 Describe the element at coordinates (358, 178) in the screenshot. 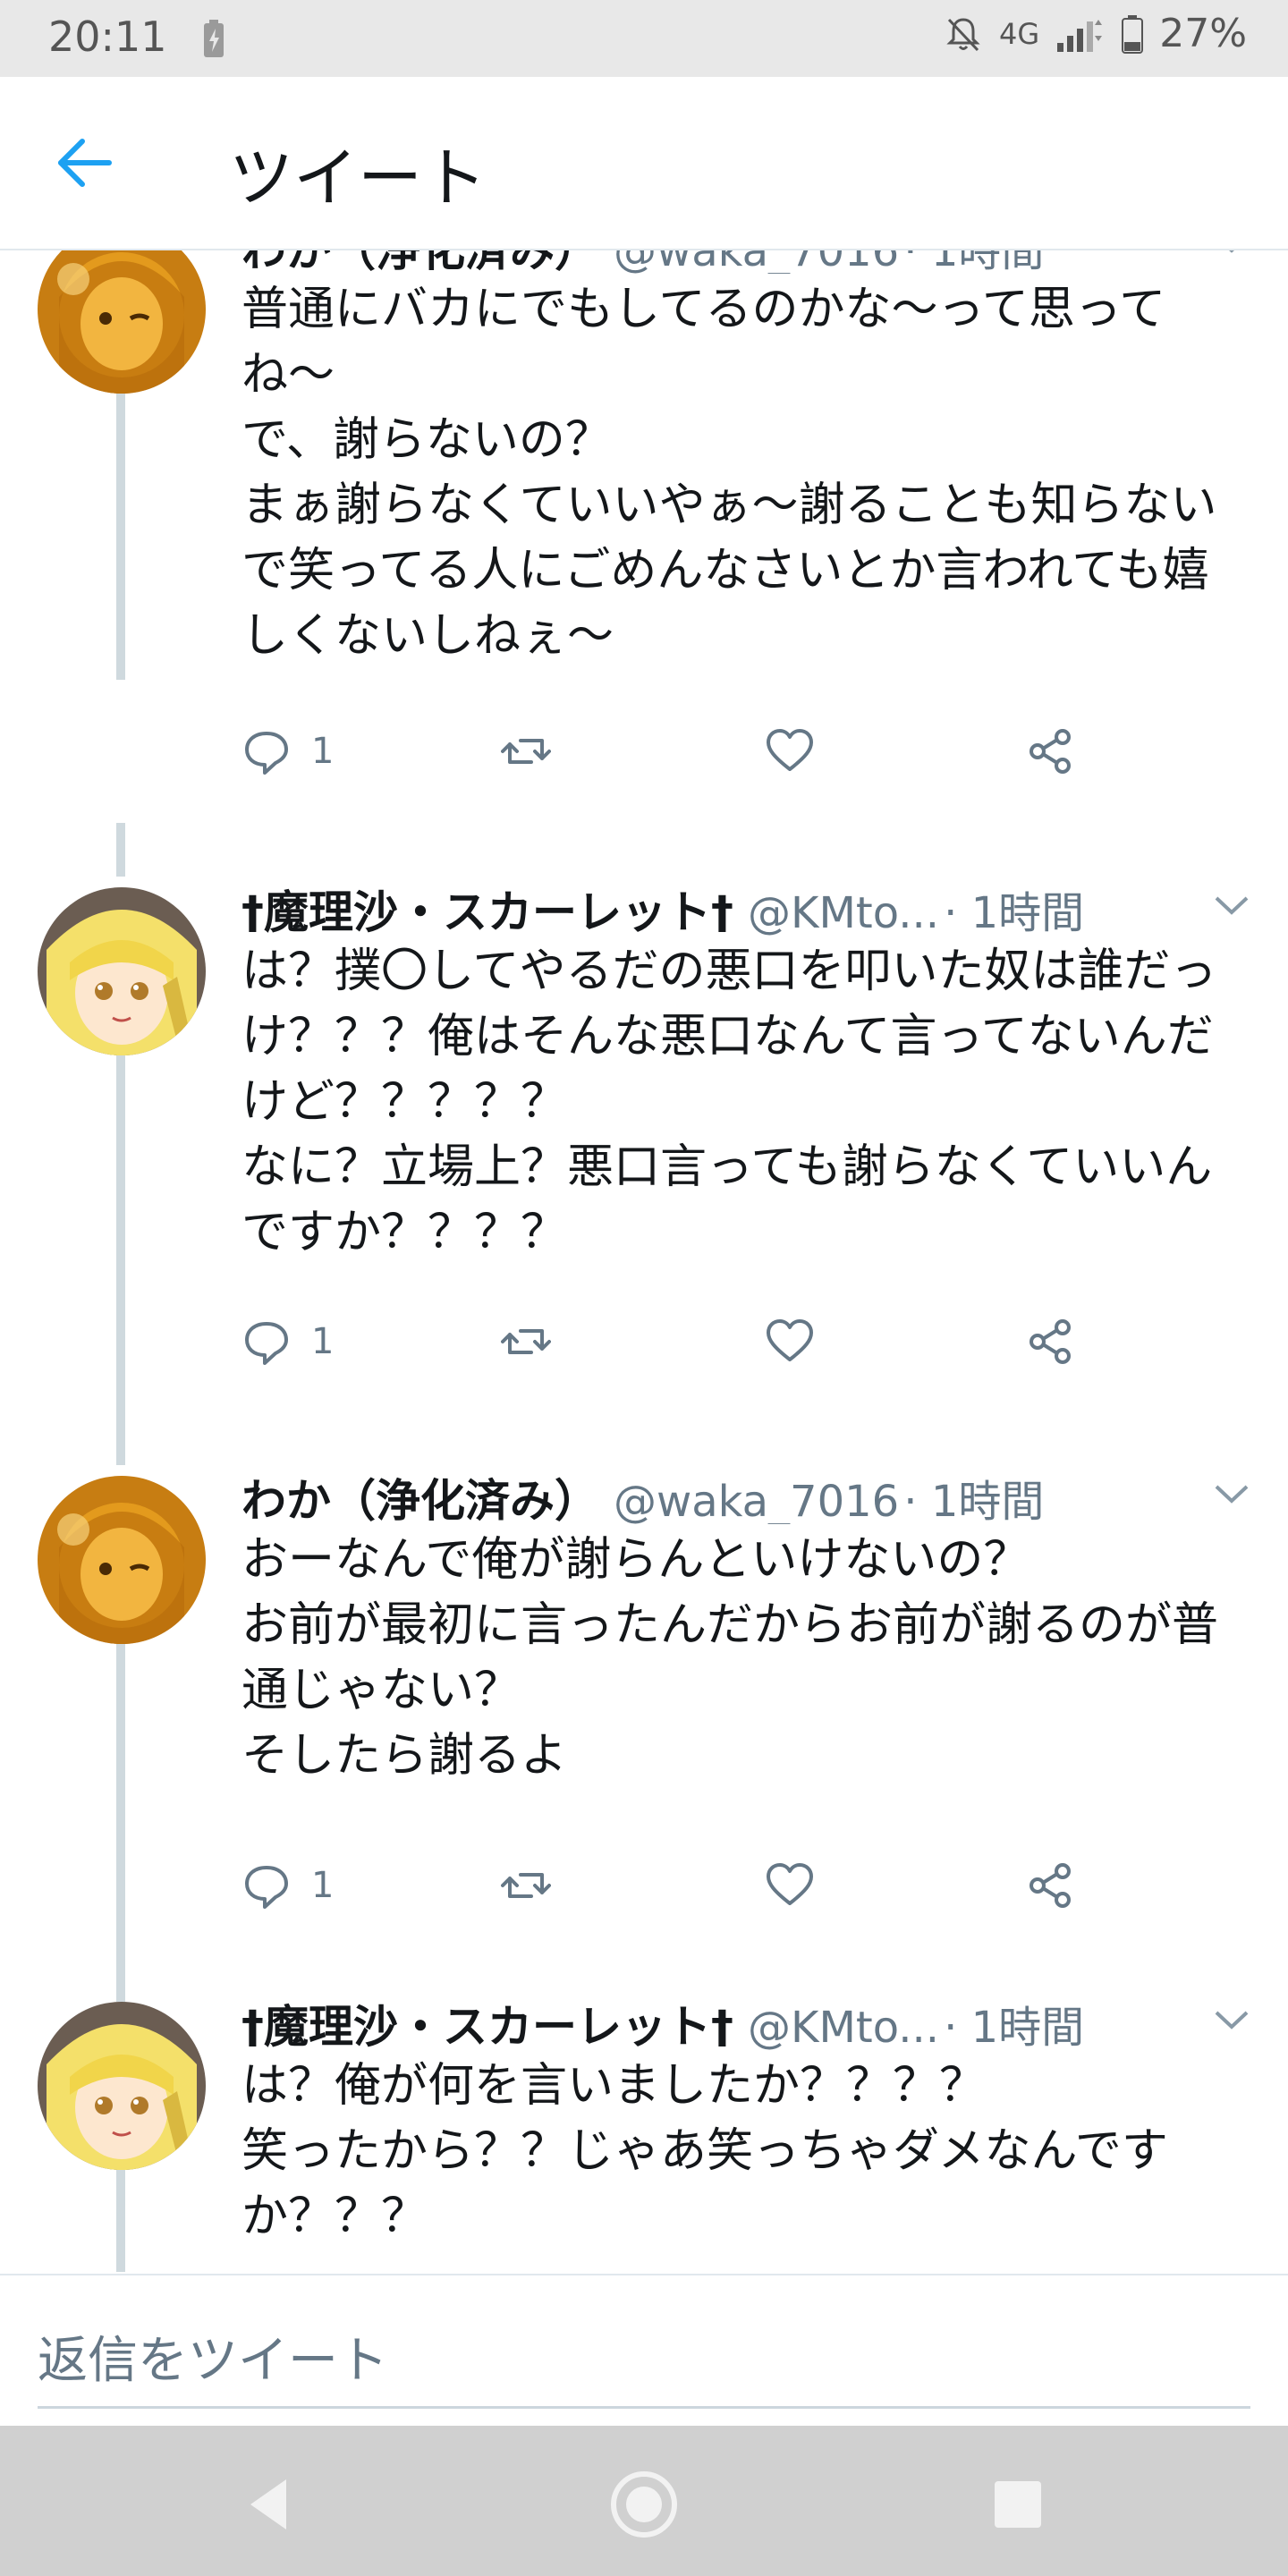

I see `page-title: ツイート` at that location.